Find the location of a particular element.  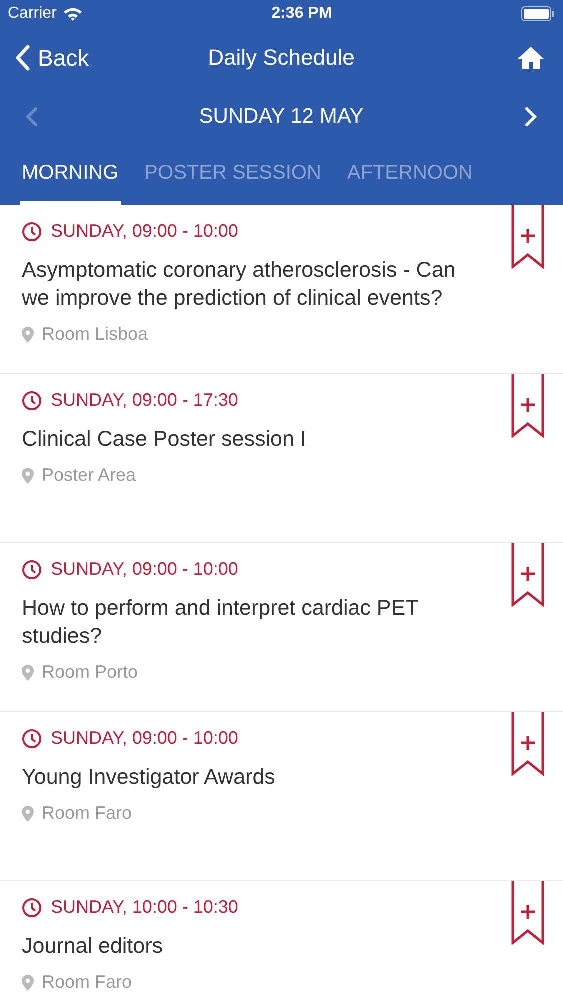

session-location: Room Lisboa is located at coordinates (95, 334).